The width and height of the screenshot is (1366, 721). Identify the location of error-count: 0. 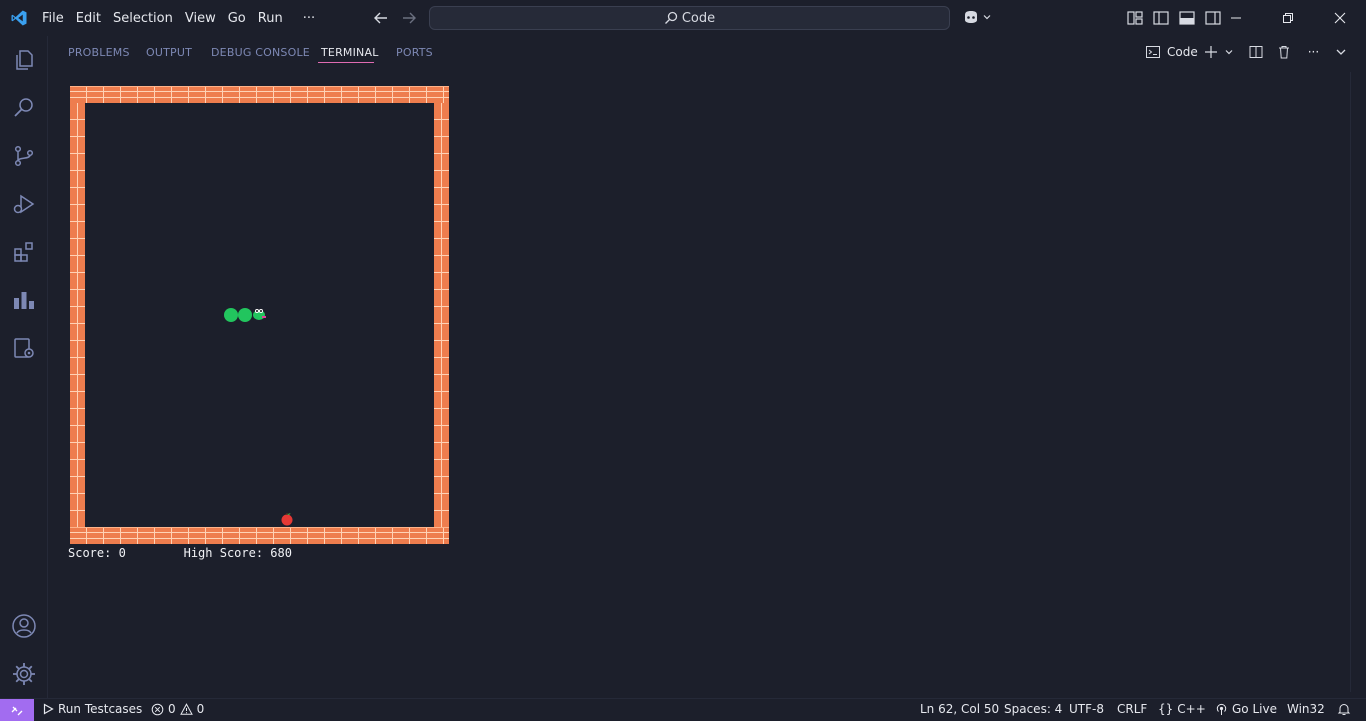
(172, 709).